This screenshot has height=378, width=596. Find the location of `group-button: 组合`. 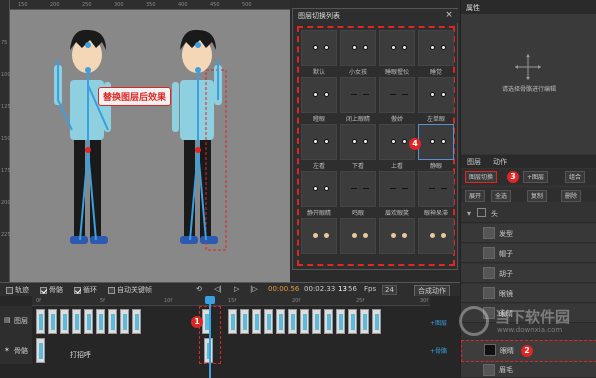

group-button: 组合 is located at coordinates (575, 177).